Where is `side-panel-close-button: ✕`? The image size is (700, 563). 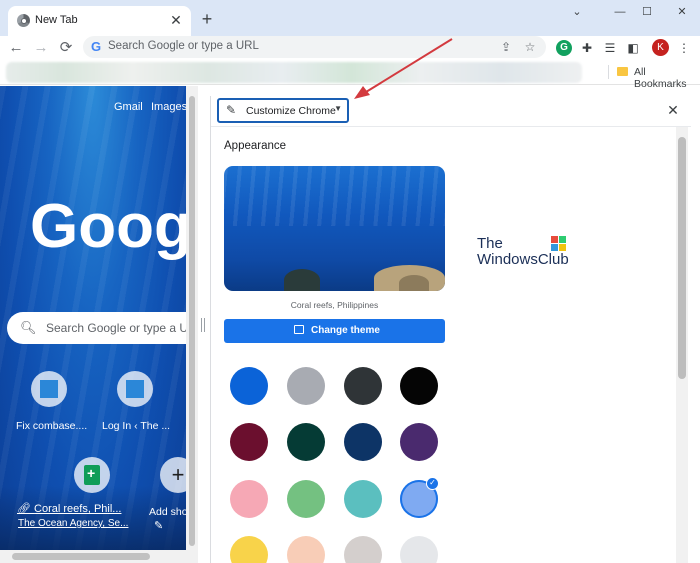 side-panel-close-button: ✕ is located at coordinates (673, 110).